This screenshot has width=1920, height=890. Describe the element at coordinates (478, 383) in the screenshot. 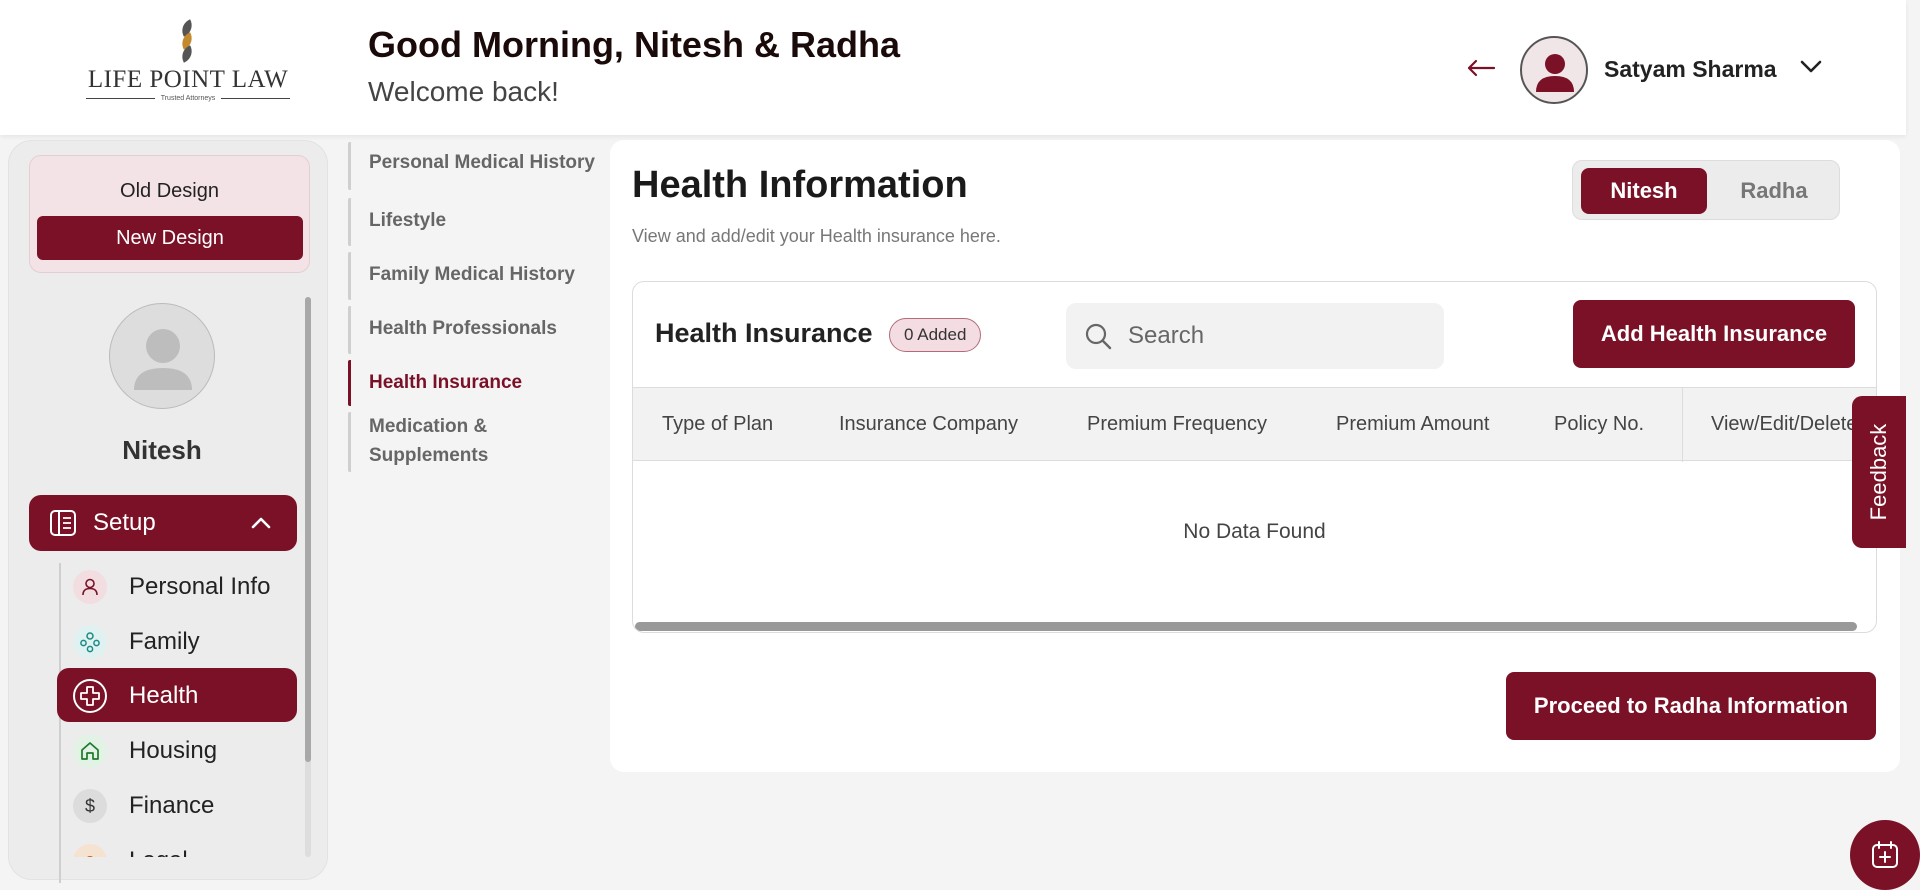

I see `subnav-health-insurance: Health Insurance` at that location.